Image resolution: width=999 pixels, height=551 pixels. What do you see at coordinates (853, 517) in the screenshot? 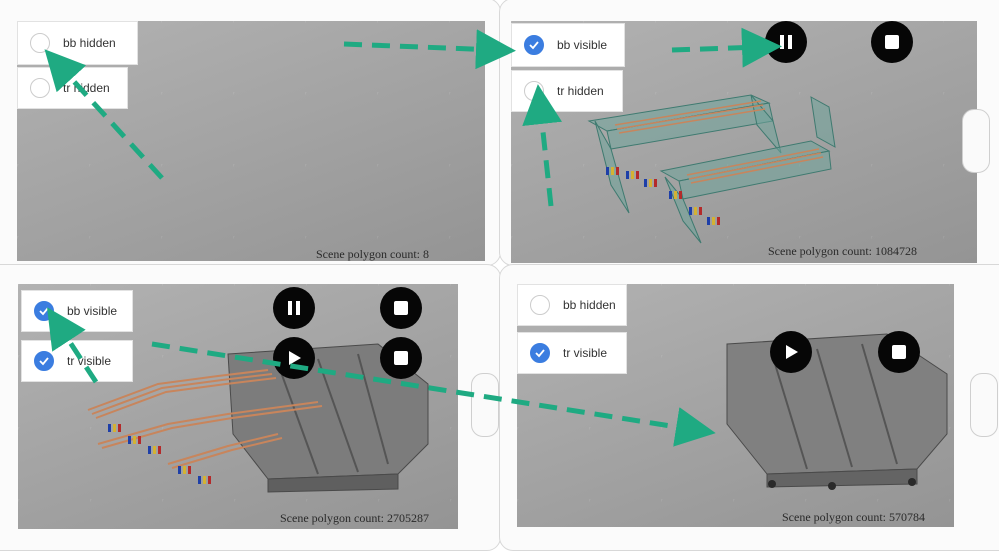
I see `polygon-count: Scene polygon count: 570784` at bounding box center [853, 517].